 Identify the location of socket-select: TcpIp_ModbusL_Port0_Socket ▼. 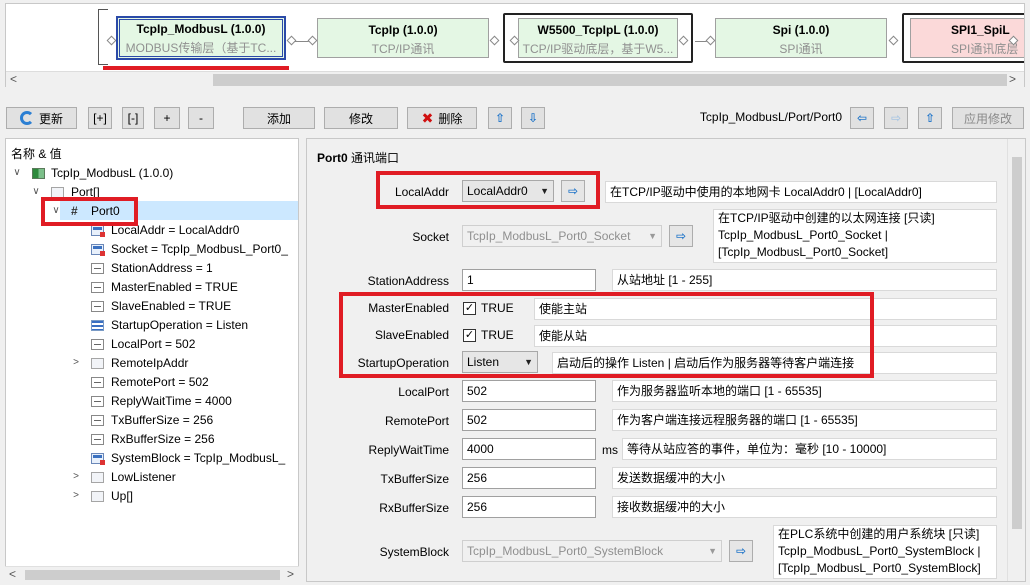
(562, 236).